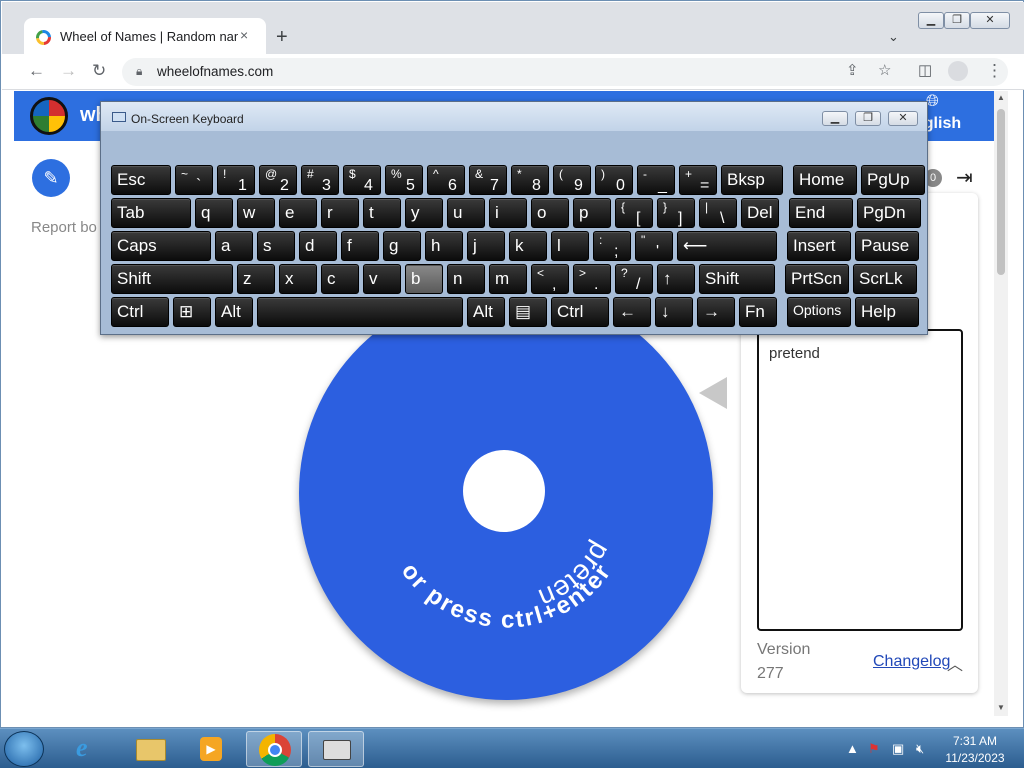 The width and height of the screenshot is (1024, 768). Describe the element at coordinates (404, 180) in the screenshot. I see `key-6: % 5` at that location.